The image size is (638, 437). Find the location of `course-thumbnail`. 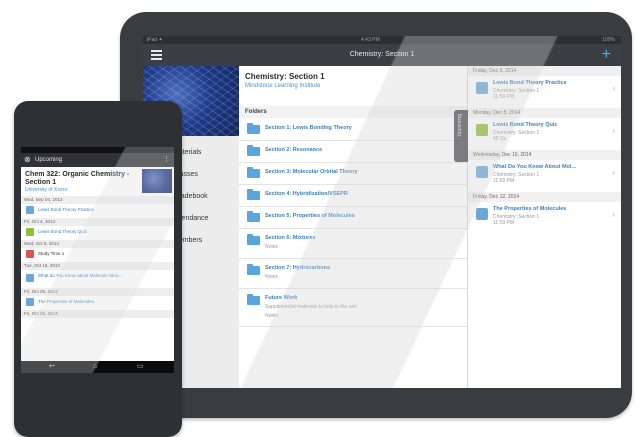

course-thumbnail is located at coordinates (157, 181).